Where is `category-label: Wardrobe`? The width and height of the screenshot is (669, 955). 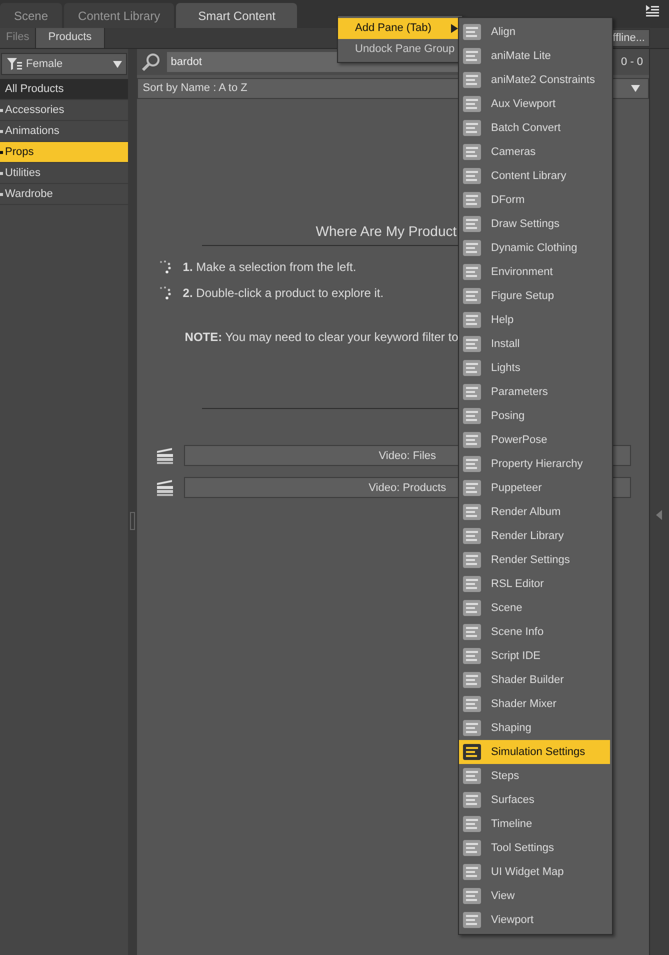
category-label: Wardrobe is located at coordinates (29, 194).